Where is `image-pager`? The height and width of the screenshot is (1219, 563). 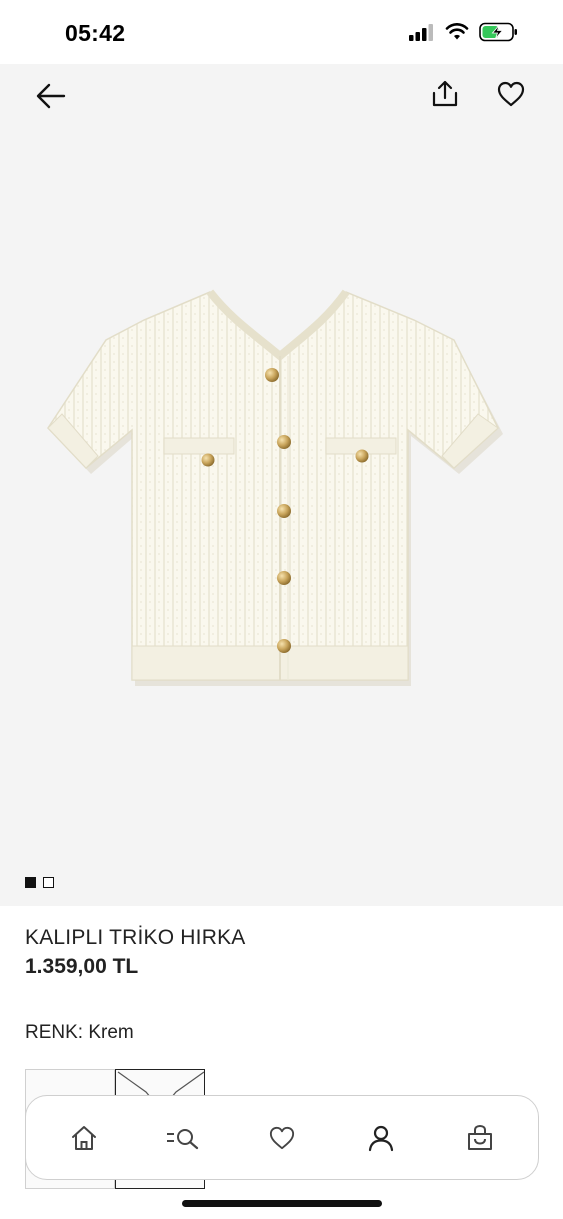 image-pager is located at coordinates (39, 882).